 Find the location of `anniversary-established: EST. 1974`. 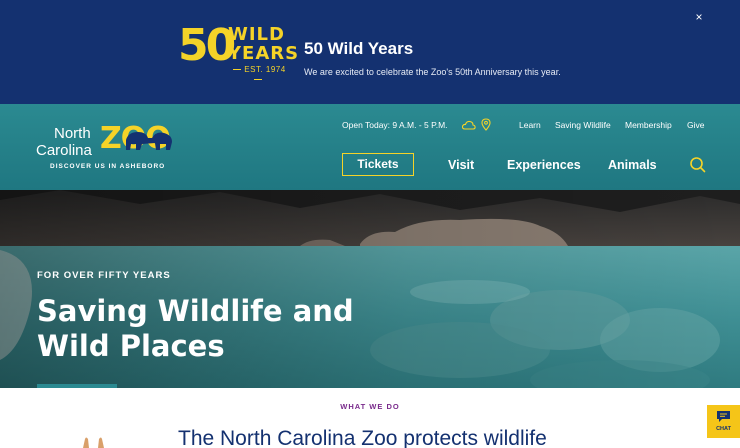

anniversary-established: EST. 1974 is located at coordinates (258, 75).